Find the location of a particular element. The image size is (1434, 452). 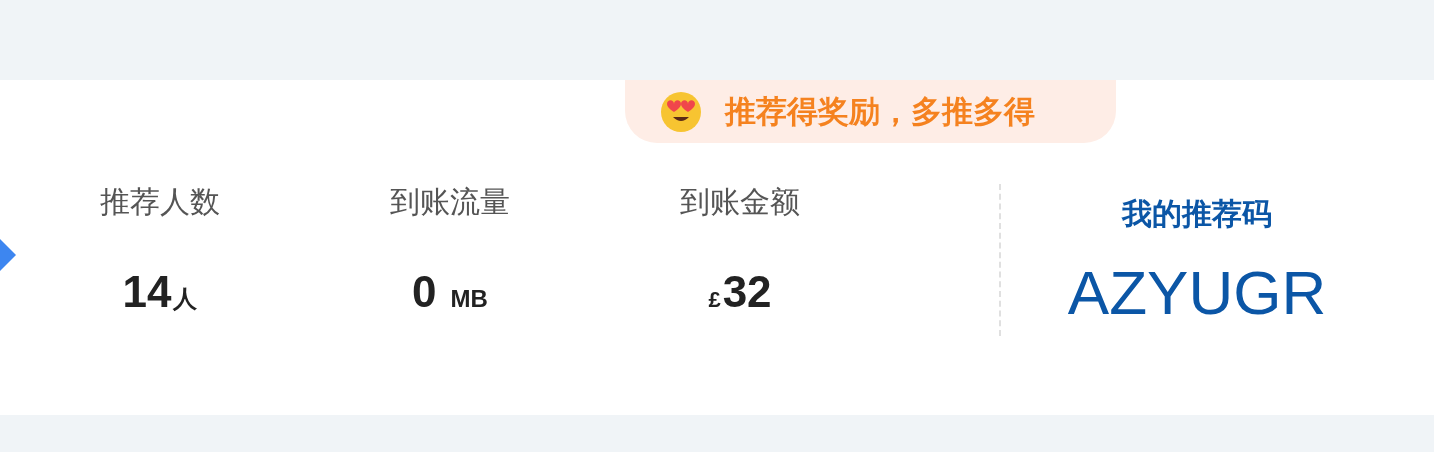

triangle-icon is located at coordinates (8, 255).